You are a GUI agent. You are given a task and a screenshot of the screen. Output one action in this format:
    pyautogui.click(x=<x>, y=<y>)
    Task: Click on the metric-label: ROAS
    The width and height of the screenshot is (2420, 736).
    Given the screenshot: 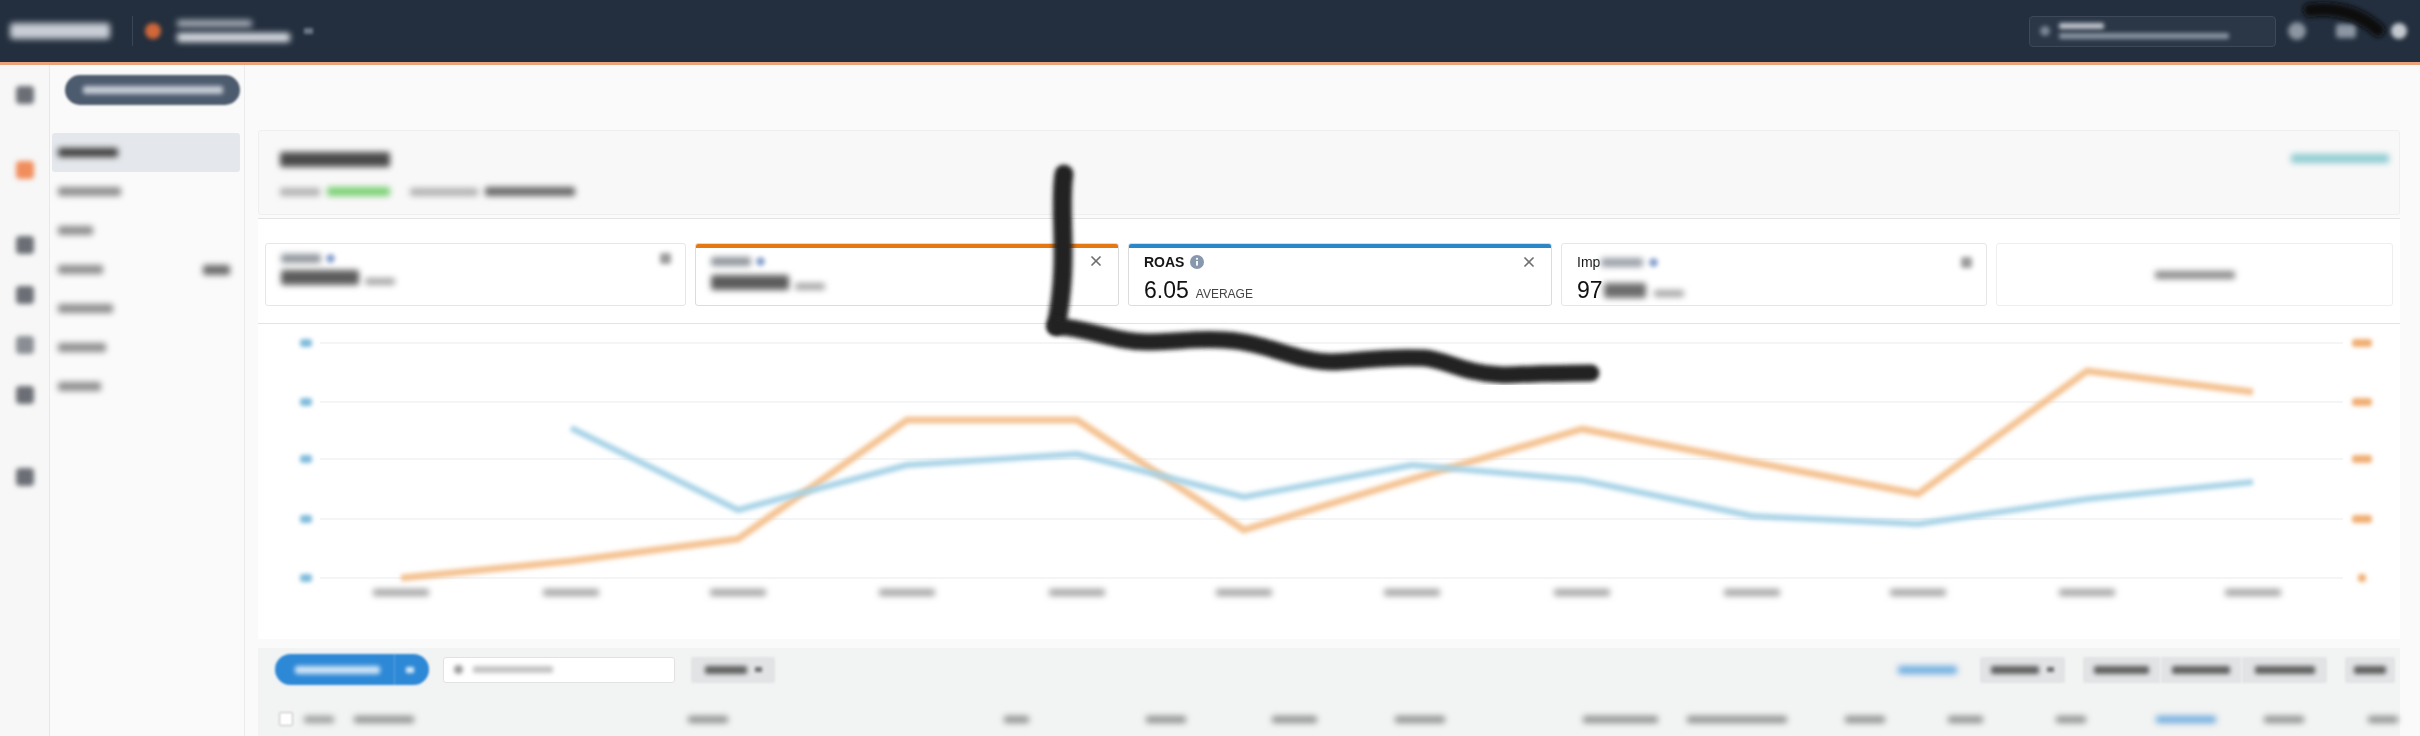 What is the action you would take?
    pyautogui.click(x=1164, y=262)
    